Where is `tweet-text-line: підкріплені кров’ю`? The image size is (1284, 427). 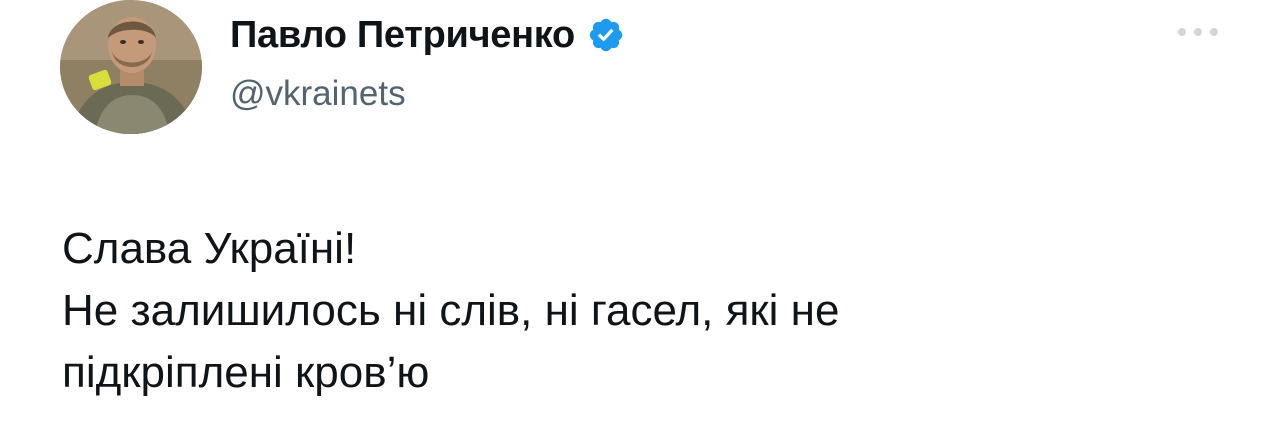
tweet-text-line: підкріплені кров’ю is located at coordinates (246, 372).